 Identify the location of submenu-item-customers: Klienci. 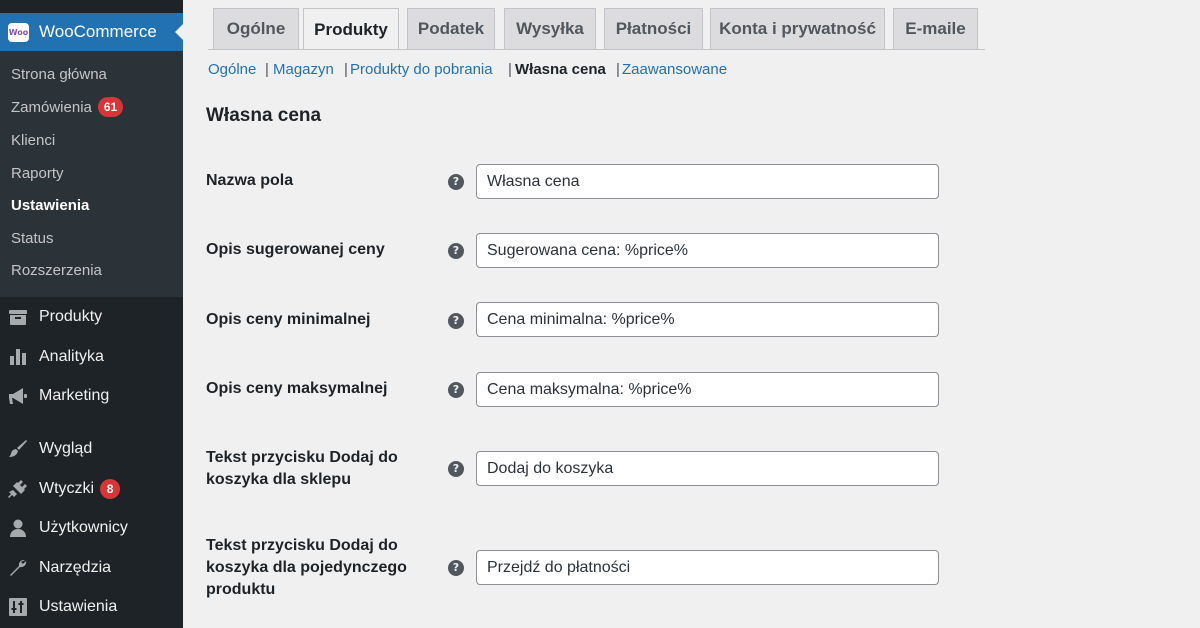
(33, 140).